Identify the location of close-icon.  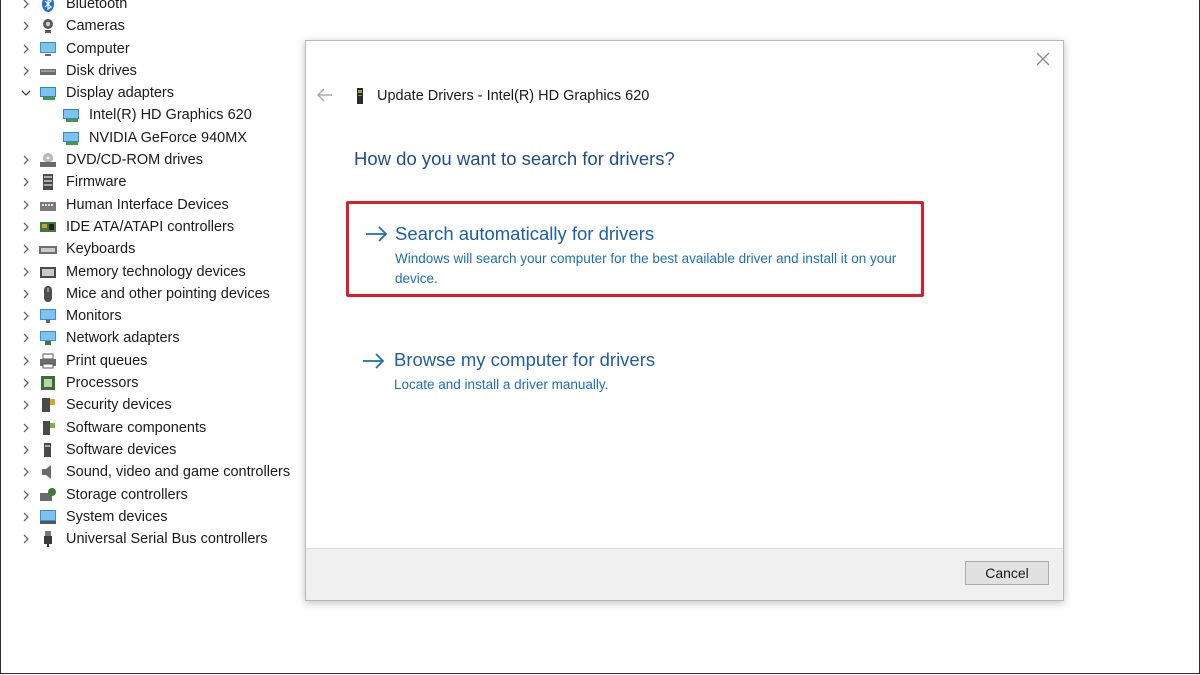
(1043, 59).